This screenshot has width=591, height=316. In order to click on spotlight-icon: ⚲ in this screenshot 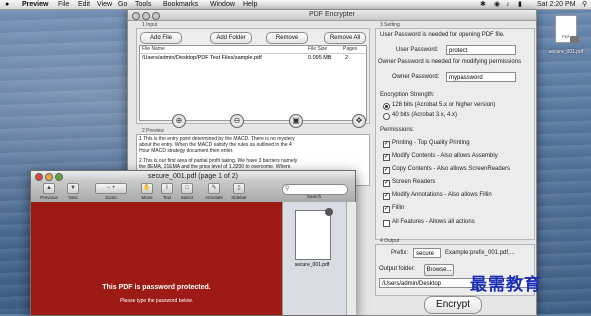, I will do `click(584, 4)`.